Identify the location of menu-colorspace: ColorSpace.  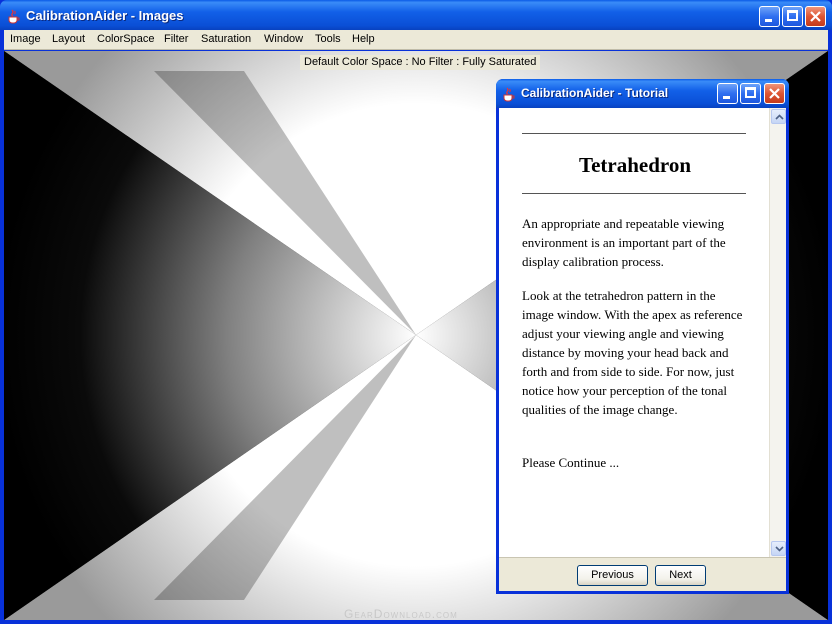
(125, 39).